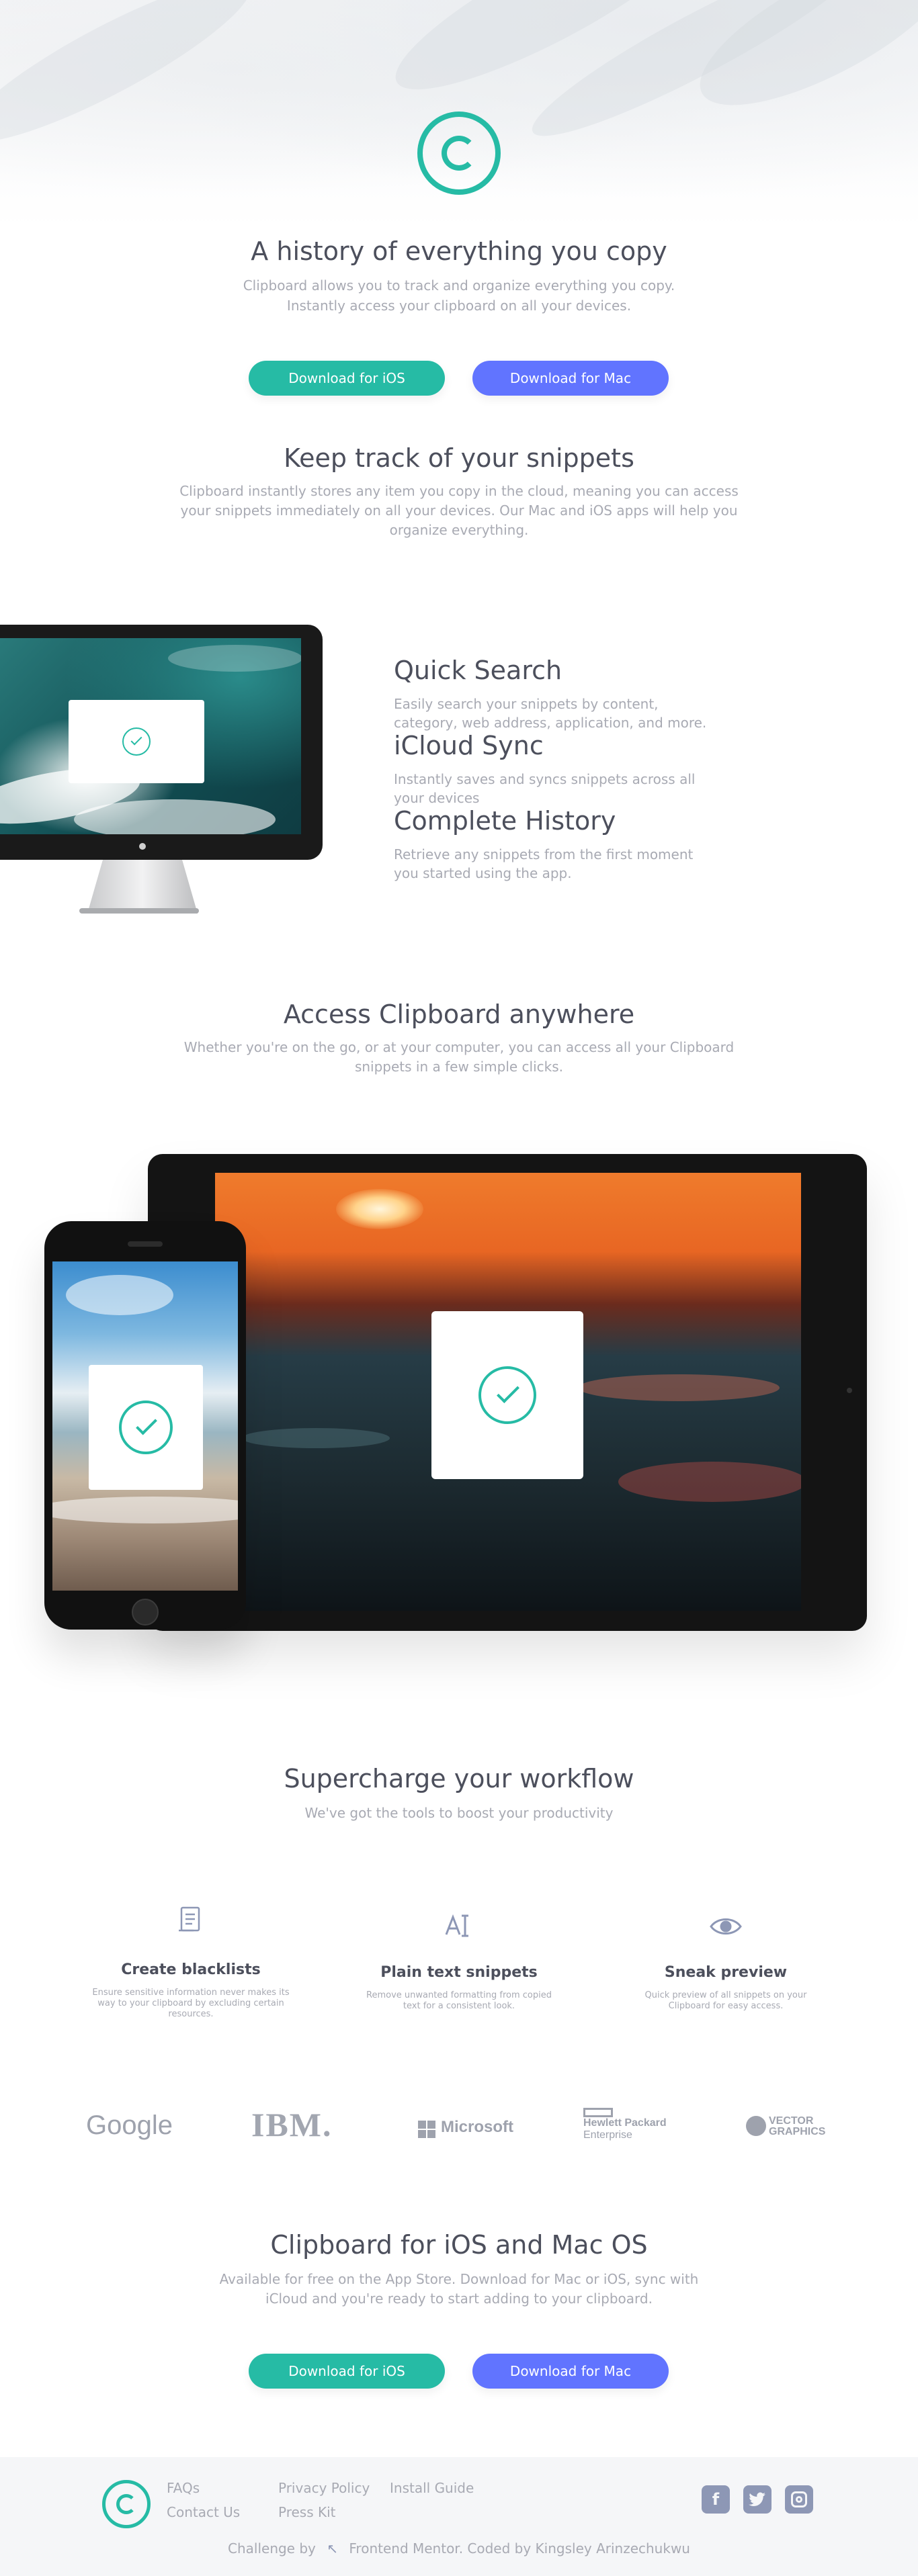 The height and width of the screenshot is (2576, 918). I want to click on tablet-device, so click(507, 1393).